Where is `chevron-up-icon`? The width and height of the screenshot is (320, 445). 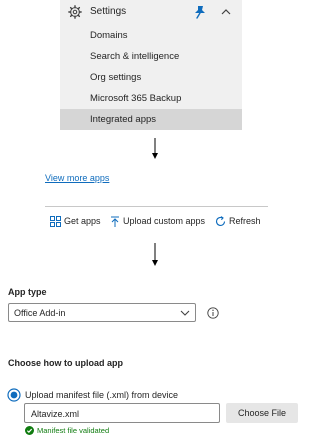 chevron-up-icon is located at coordinates (226, 12).